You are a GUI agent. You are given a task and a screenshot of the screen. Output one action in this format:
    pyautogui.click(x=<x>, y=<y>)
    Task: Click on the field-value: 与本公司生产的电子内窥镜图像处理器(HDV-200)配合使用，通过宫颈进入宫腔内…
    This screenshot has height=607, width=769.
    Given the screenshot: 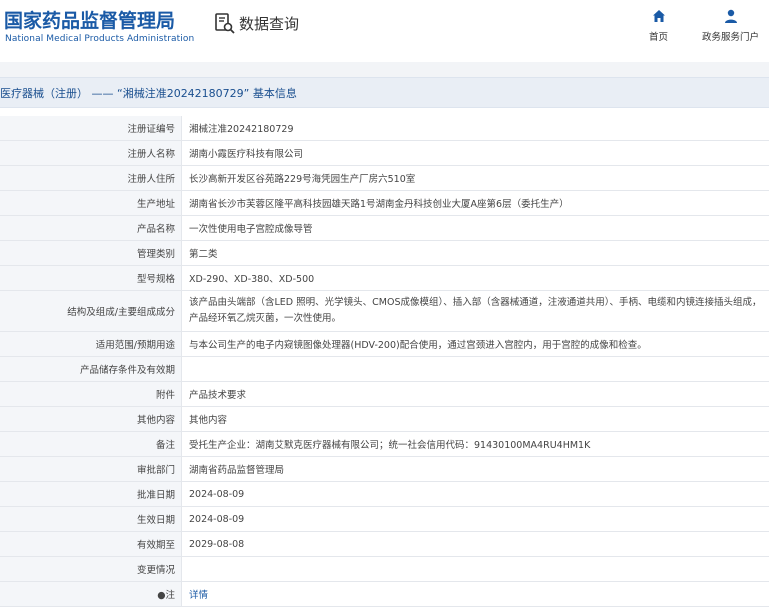 What is the action you would take?
    pyautogui.click(x=418, y=345)
    